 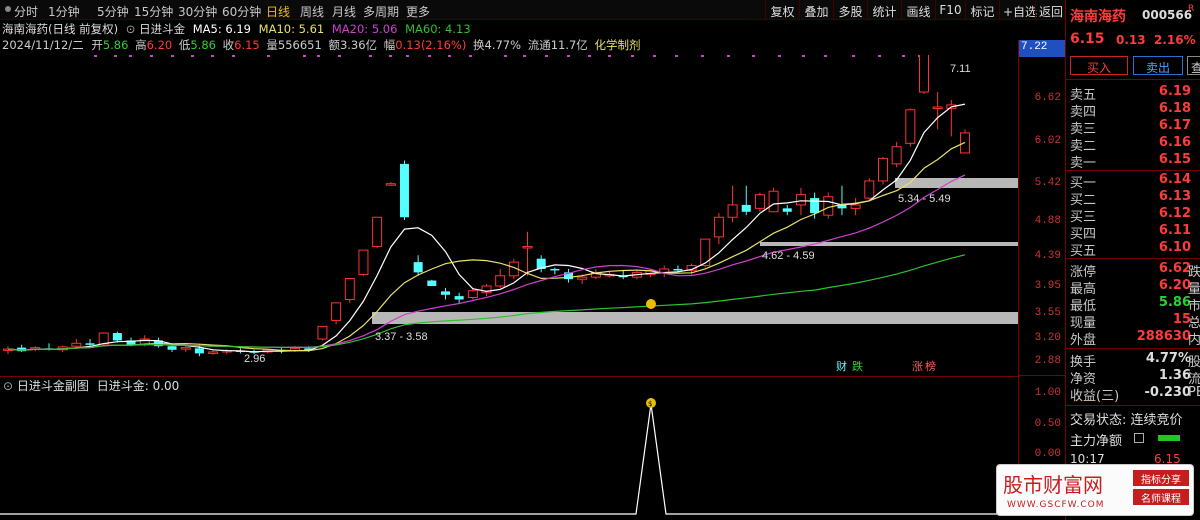 What do you see at coordinates (1135, 110) in the screenshot?
I see `ask-row: 卖四 6.18` at bounding box center [1135, 110].